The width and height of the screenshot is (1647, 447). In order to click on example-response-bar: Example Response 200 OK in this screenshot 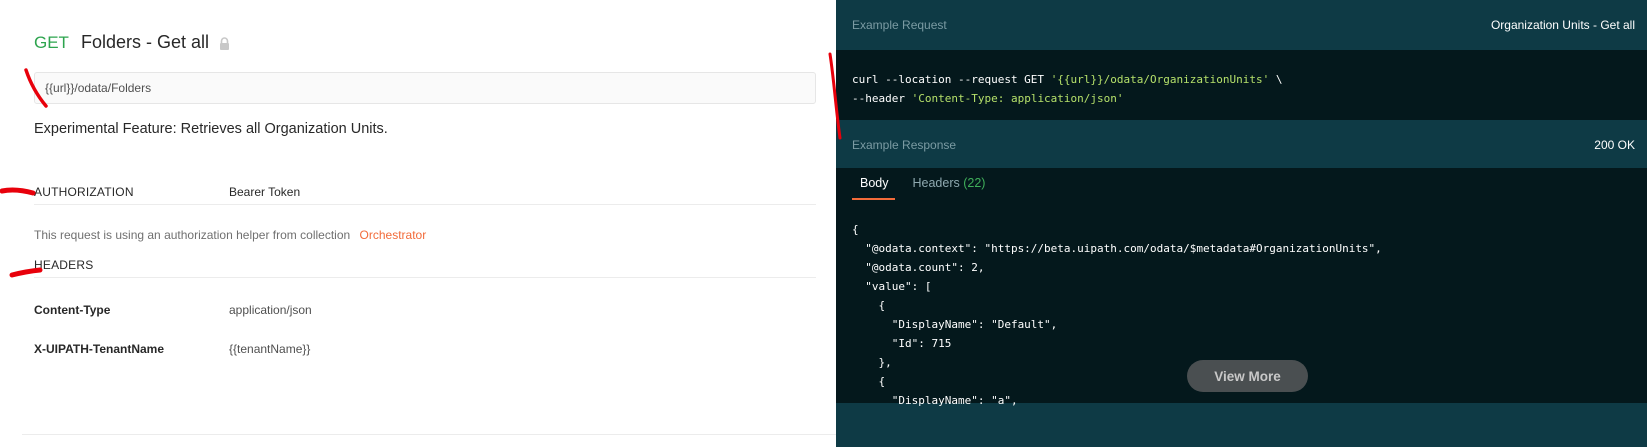, I will do `click(1241, 144)`.